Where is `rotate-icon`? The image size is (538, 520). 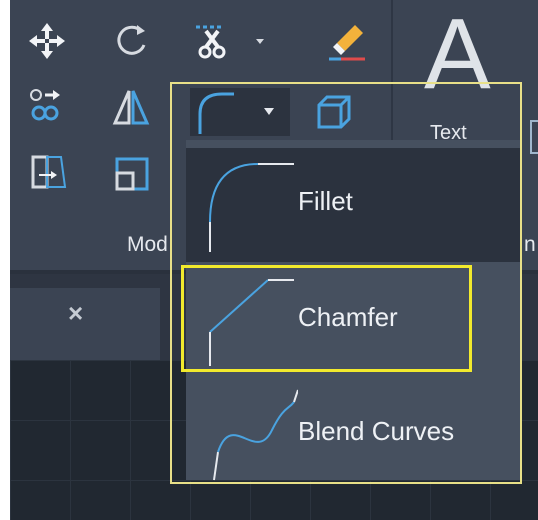
rotate-icon is located at coordinates (131, 41).